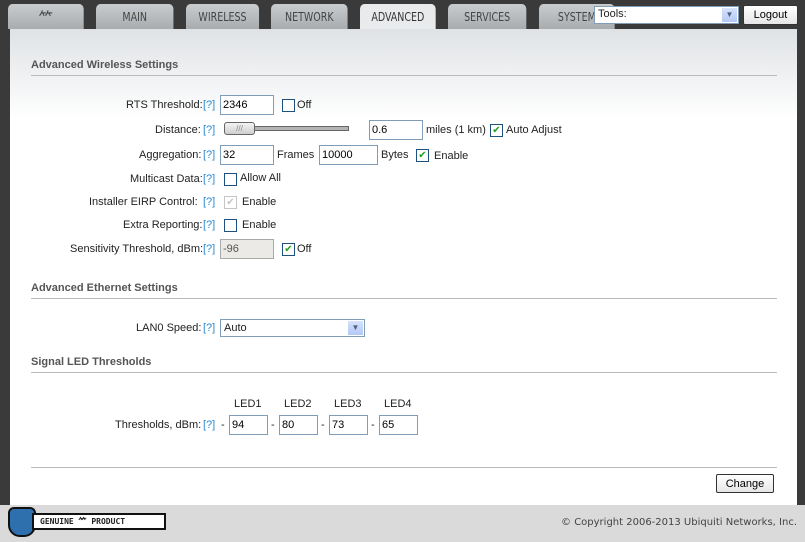 This screenshot has height=542, width=805. I want to click on section-title: Advanced Ethernet Settings, so click(404, 290).